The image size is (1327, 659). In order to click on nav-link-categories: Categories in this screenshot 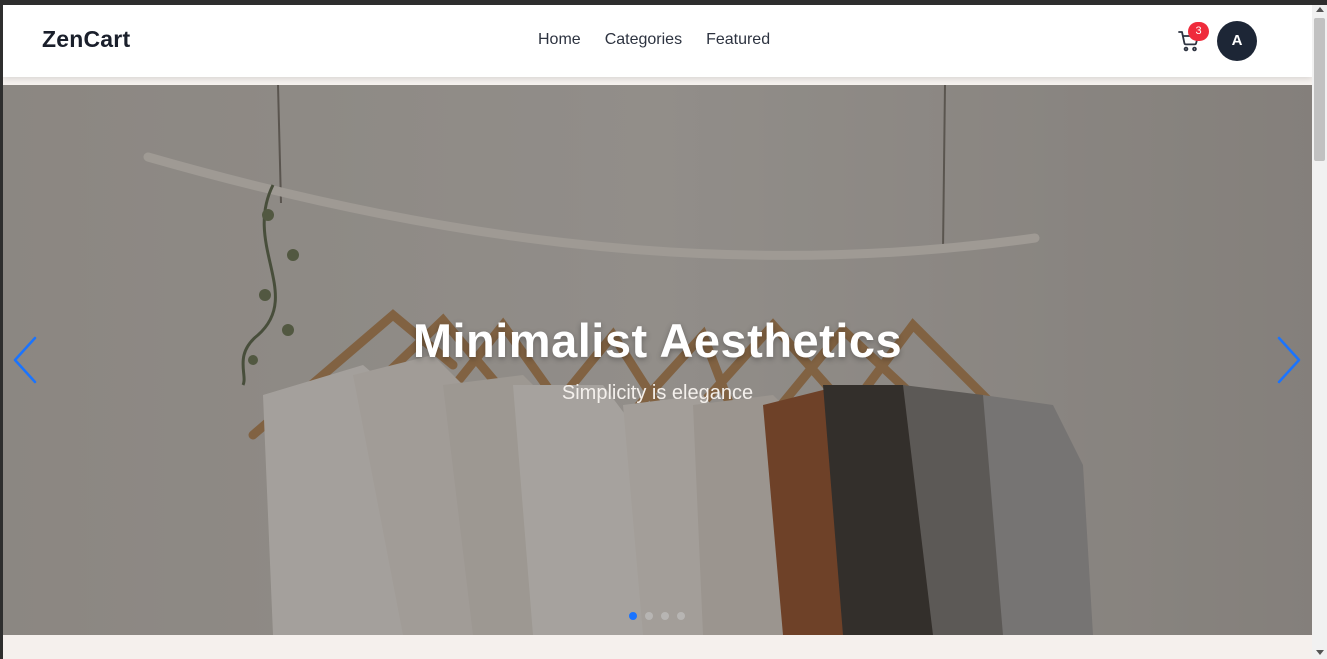, I will do `click(643, 40)`.